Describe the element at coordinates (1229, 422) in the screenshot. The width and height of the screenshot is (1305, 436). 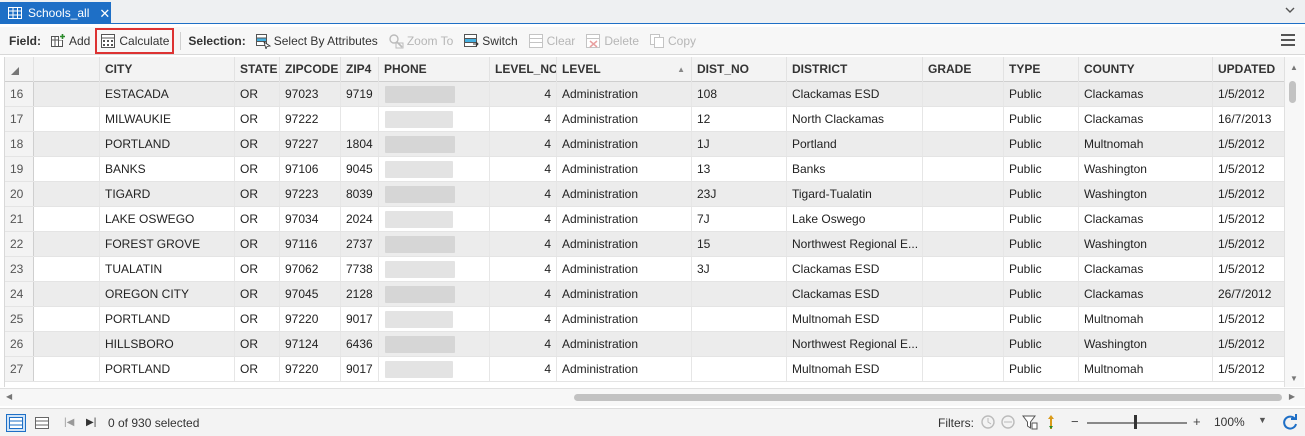
I see `zoom-level-select: 100%` at that location.